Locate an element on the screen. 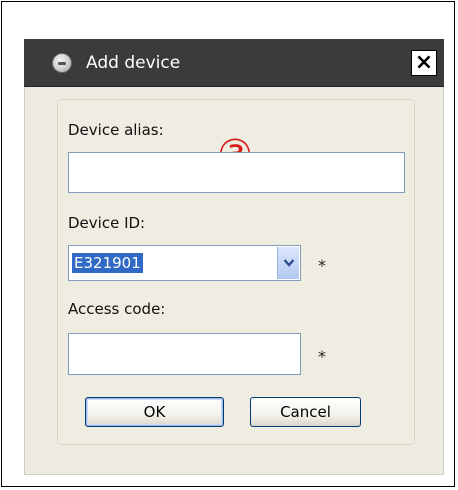  chevron-down-icon is located at coordinates (288, 263).